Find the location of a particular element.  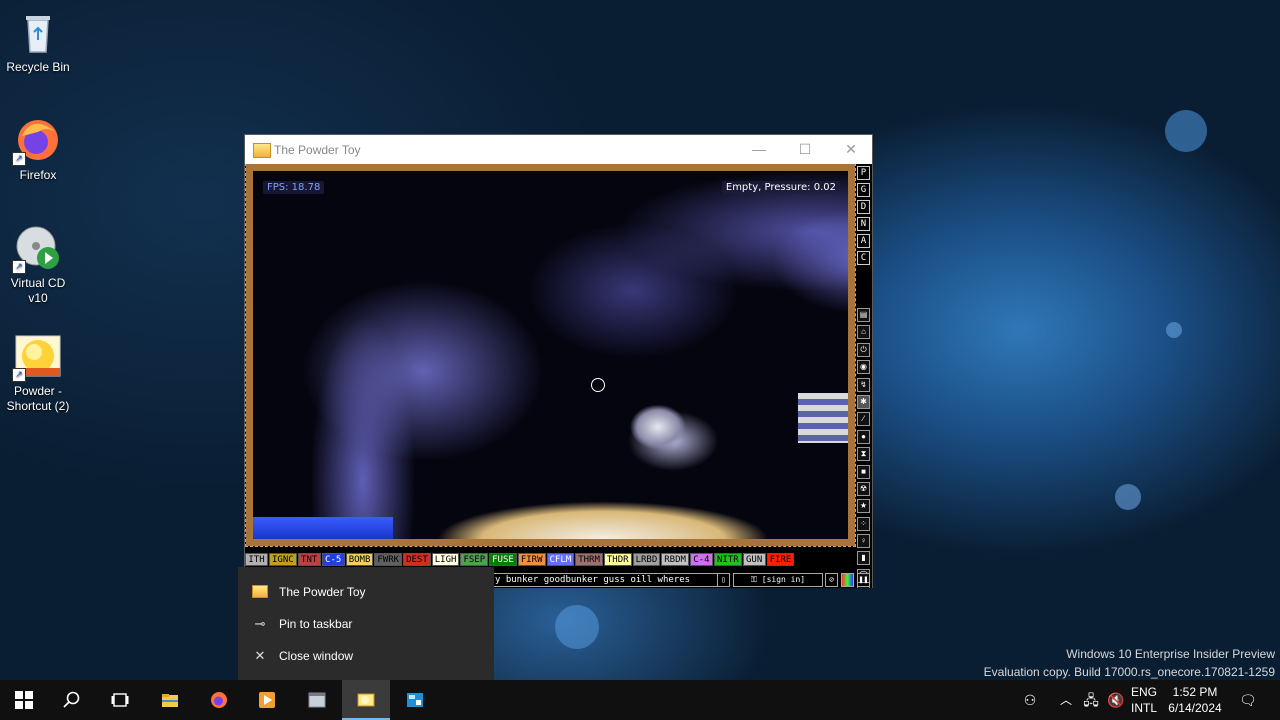

taskbar-virtual-cd is located at coordinates (267, 700).